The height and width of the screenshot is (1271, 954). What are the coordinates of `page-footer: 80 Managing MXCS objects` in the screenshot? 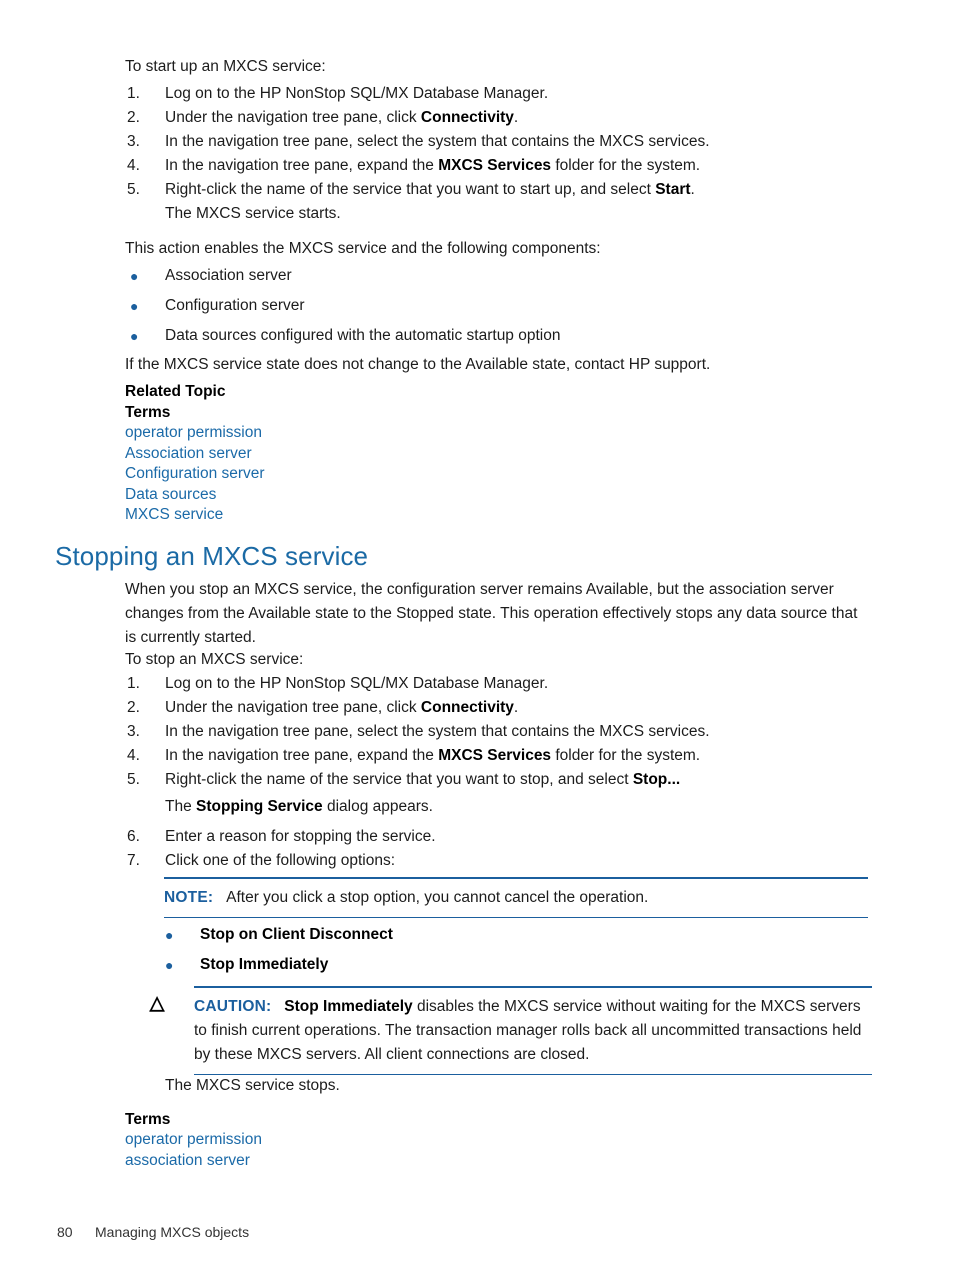 It's located at (153, 1247).